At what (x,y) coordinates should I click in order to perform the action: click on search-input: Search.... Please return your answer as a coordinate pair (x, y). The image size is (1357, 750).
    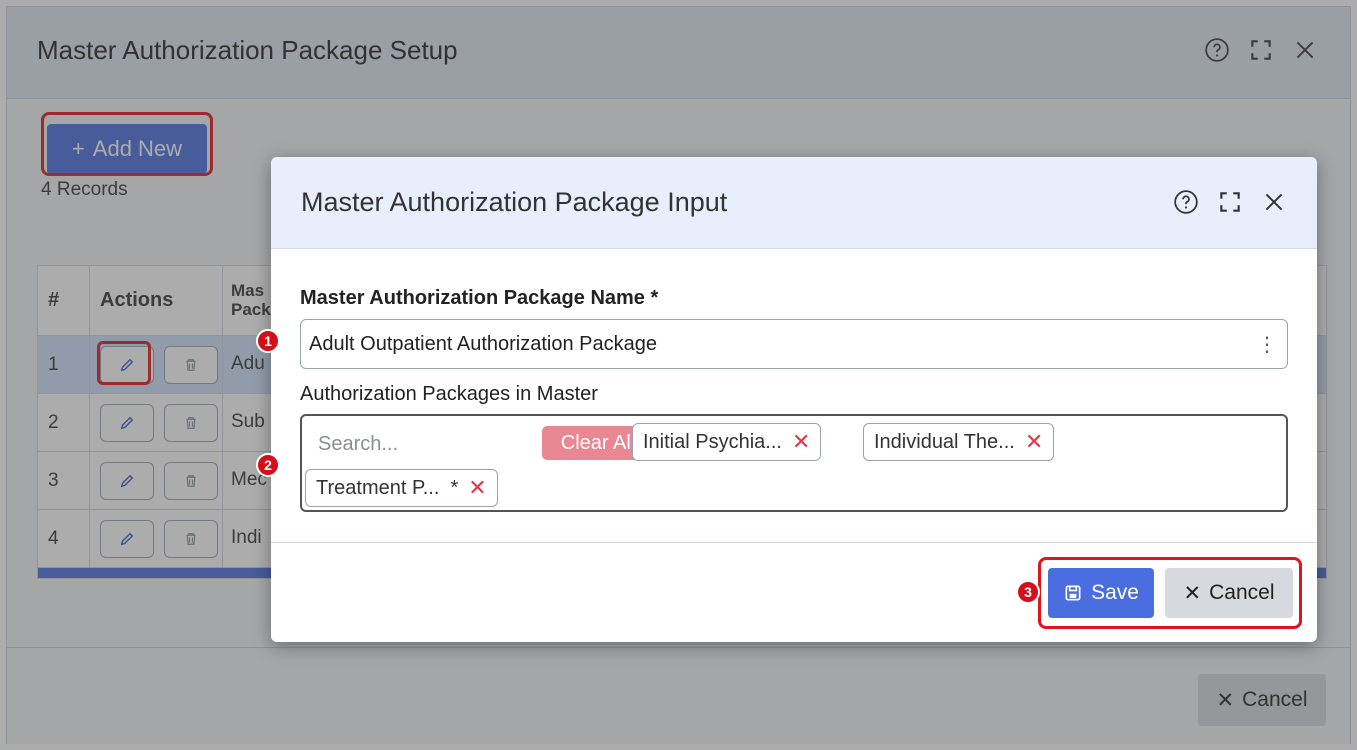
    Looking at the image, I should click on (358, 444).